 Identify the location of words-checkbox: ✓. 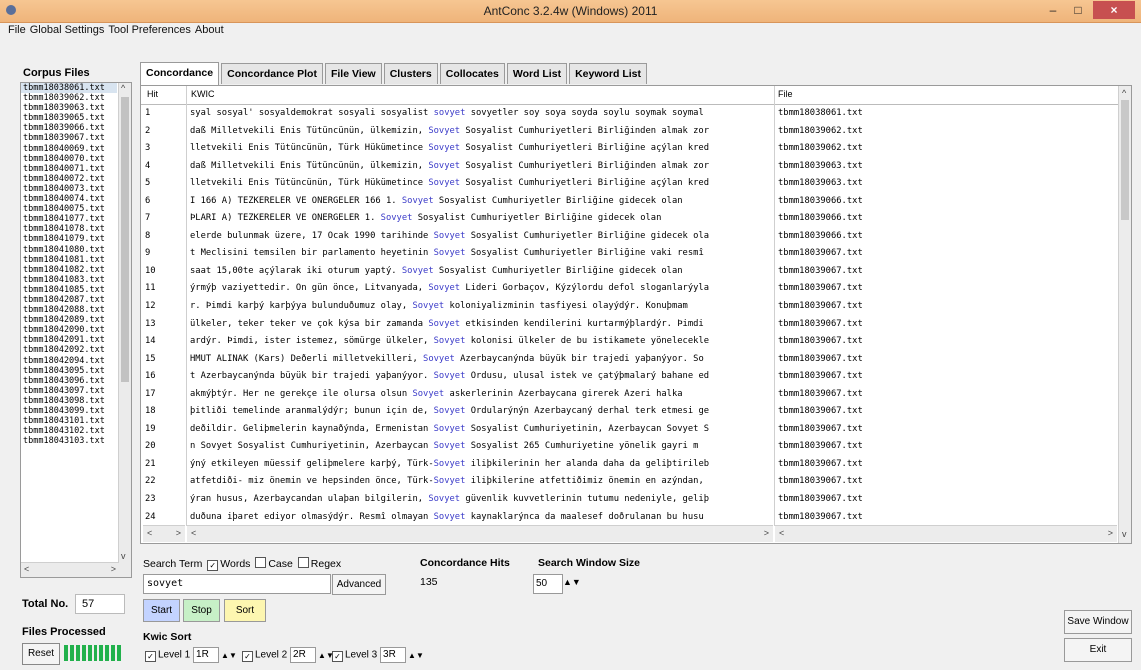
(213, 565).